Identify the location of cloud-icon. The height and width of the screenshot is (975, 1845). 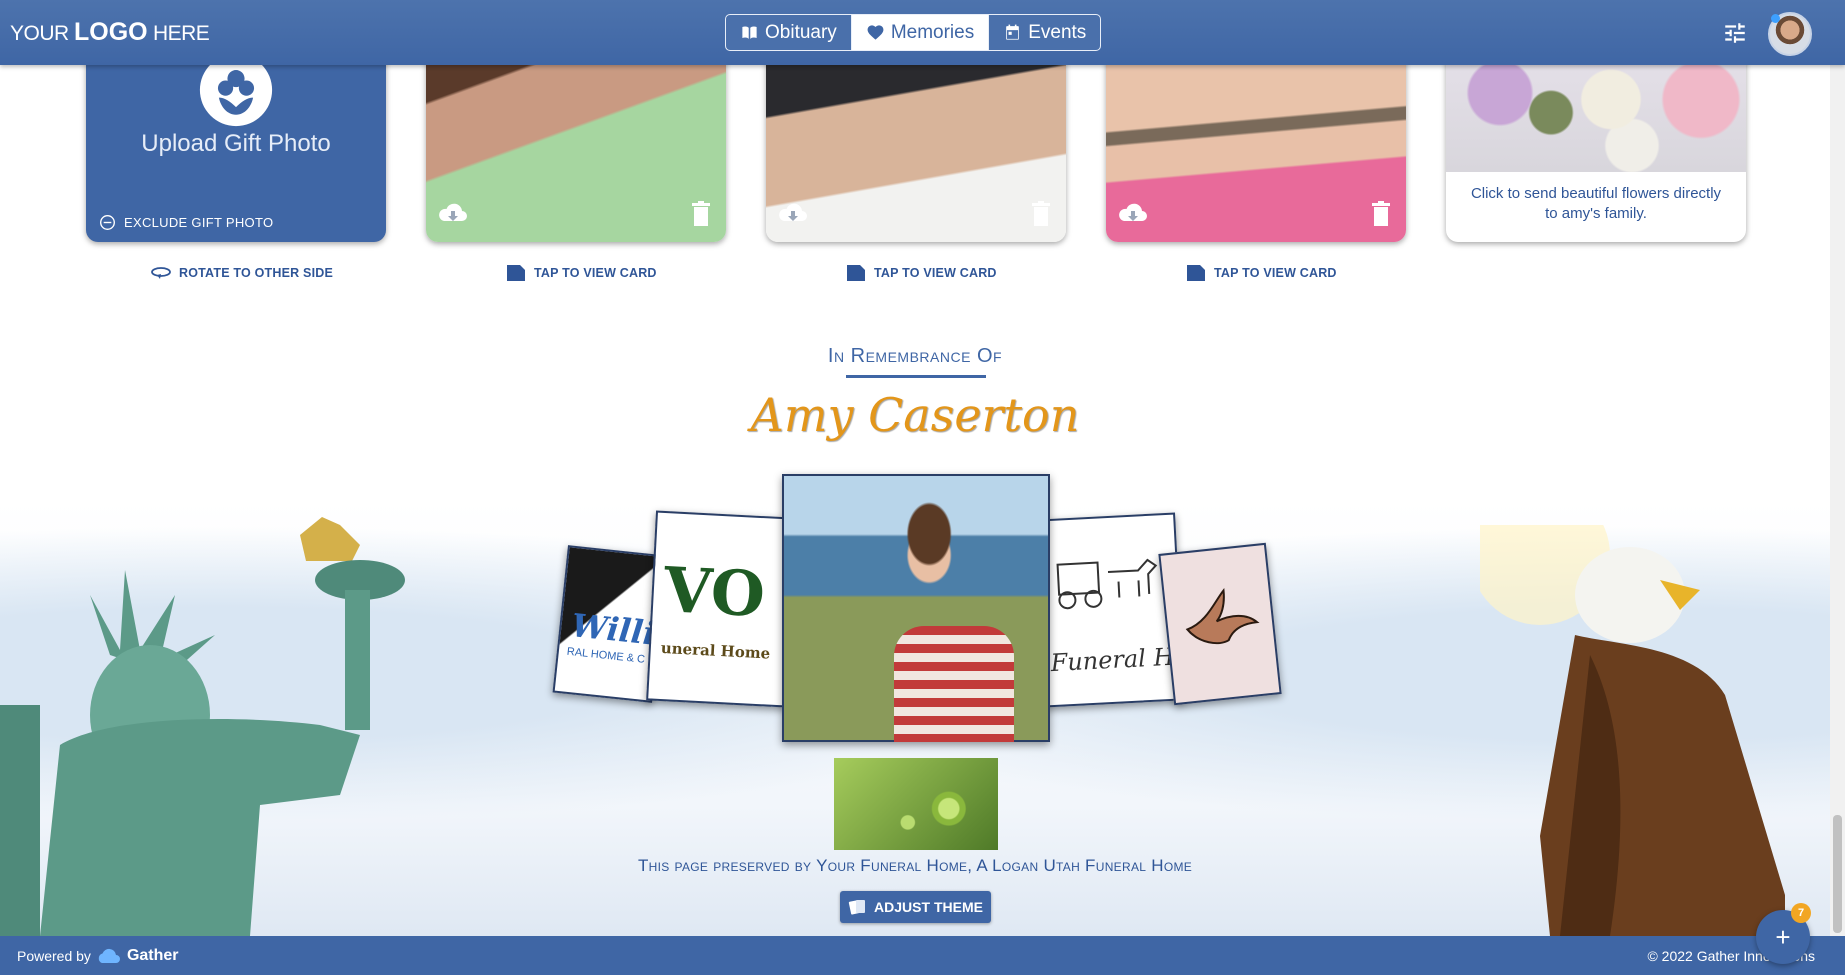
(109, 955).